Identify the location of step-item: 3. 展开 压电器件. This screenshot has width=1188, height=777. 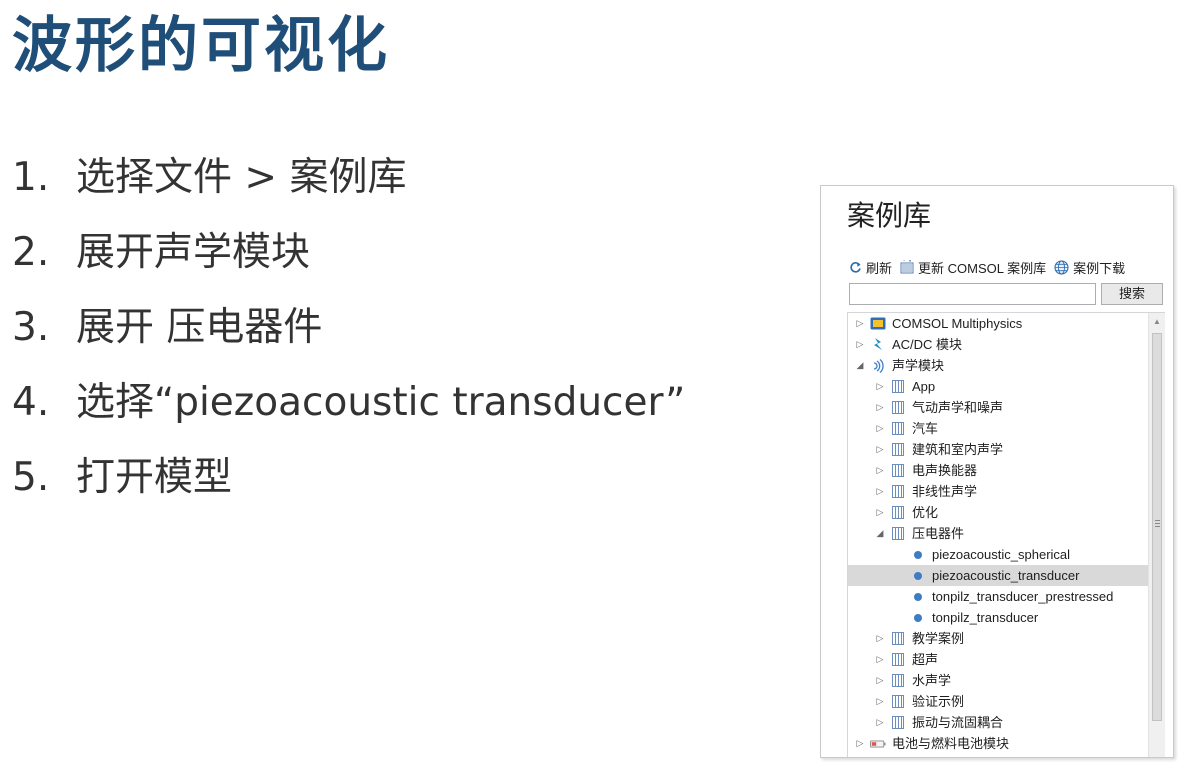
(348, 337).